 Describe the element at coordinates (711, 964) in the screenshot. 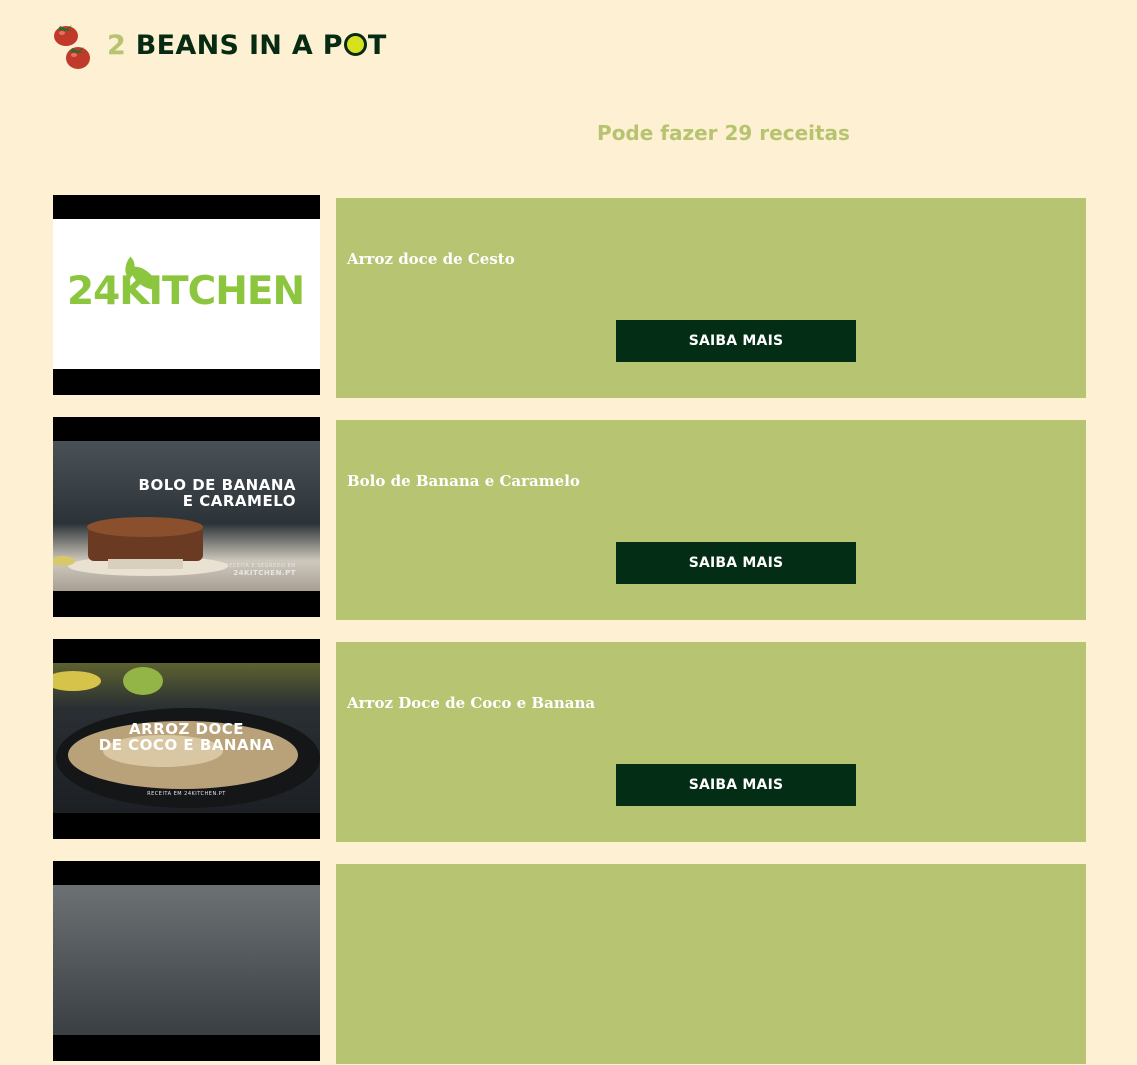

I see `recipe-card` at that location.